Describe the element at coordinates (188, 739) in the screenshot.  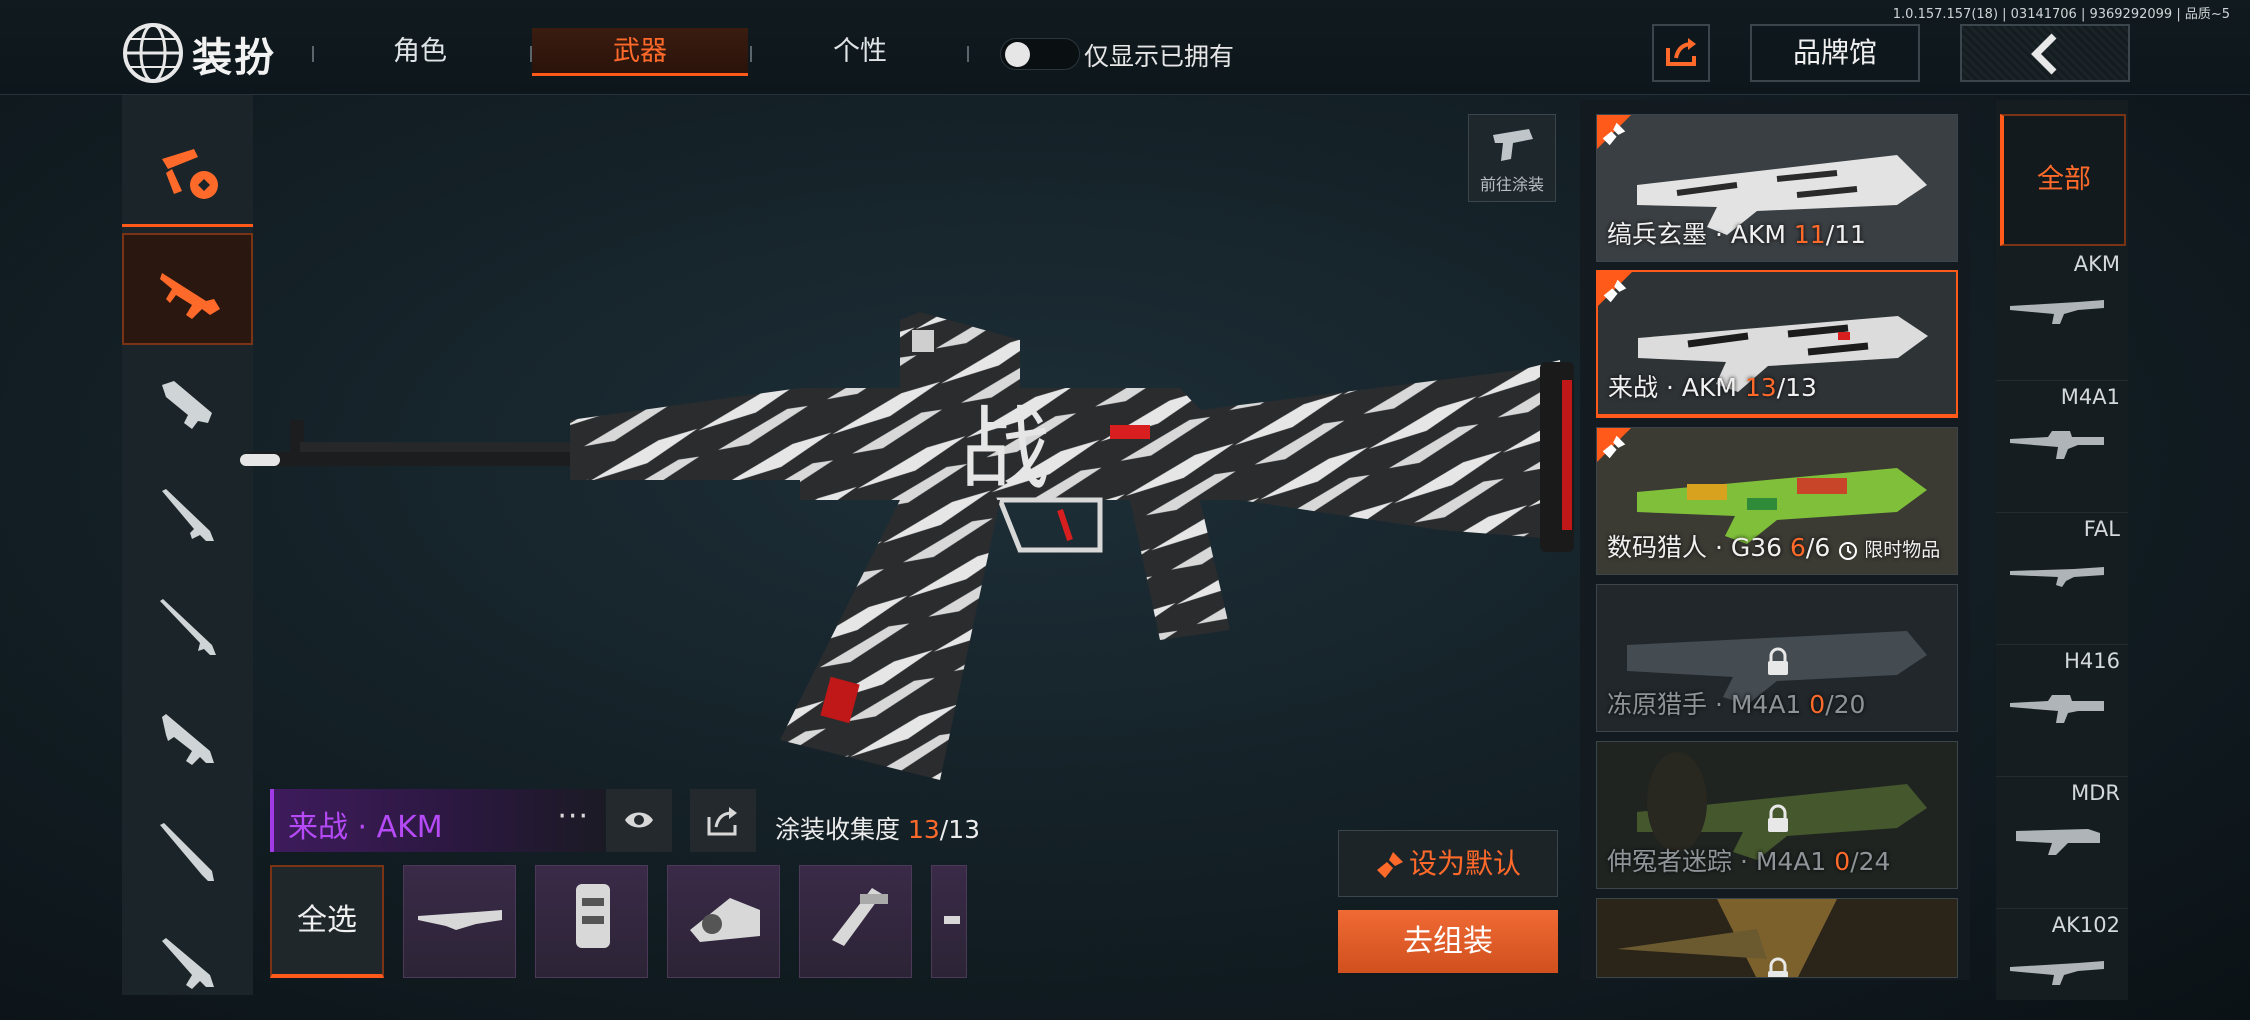
I see `dmr-icon` at that location.